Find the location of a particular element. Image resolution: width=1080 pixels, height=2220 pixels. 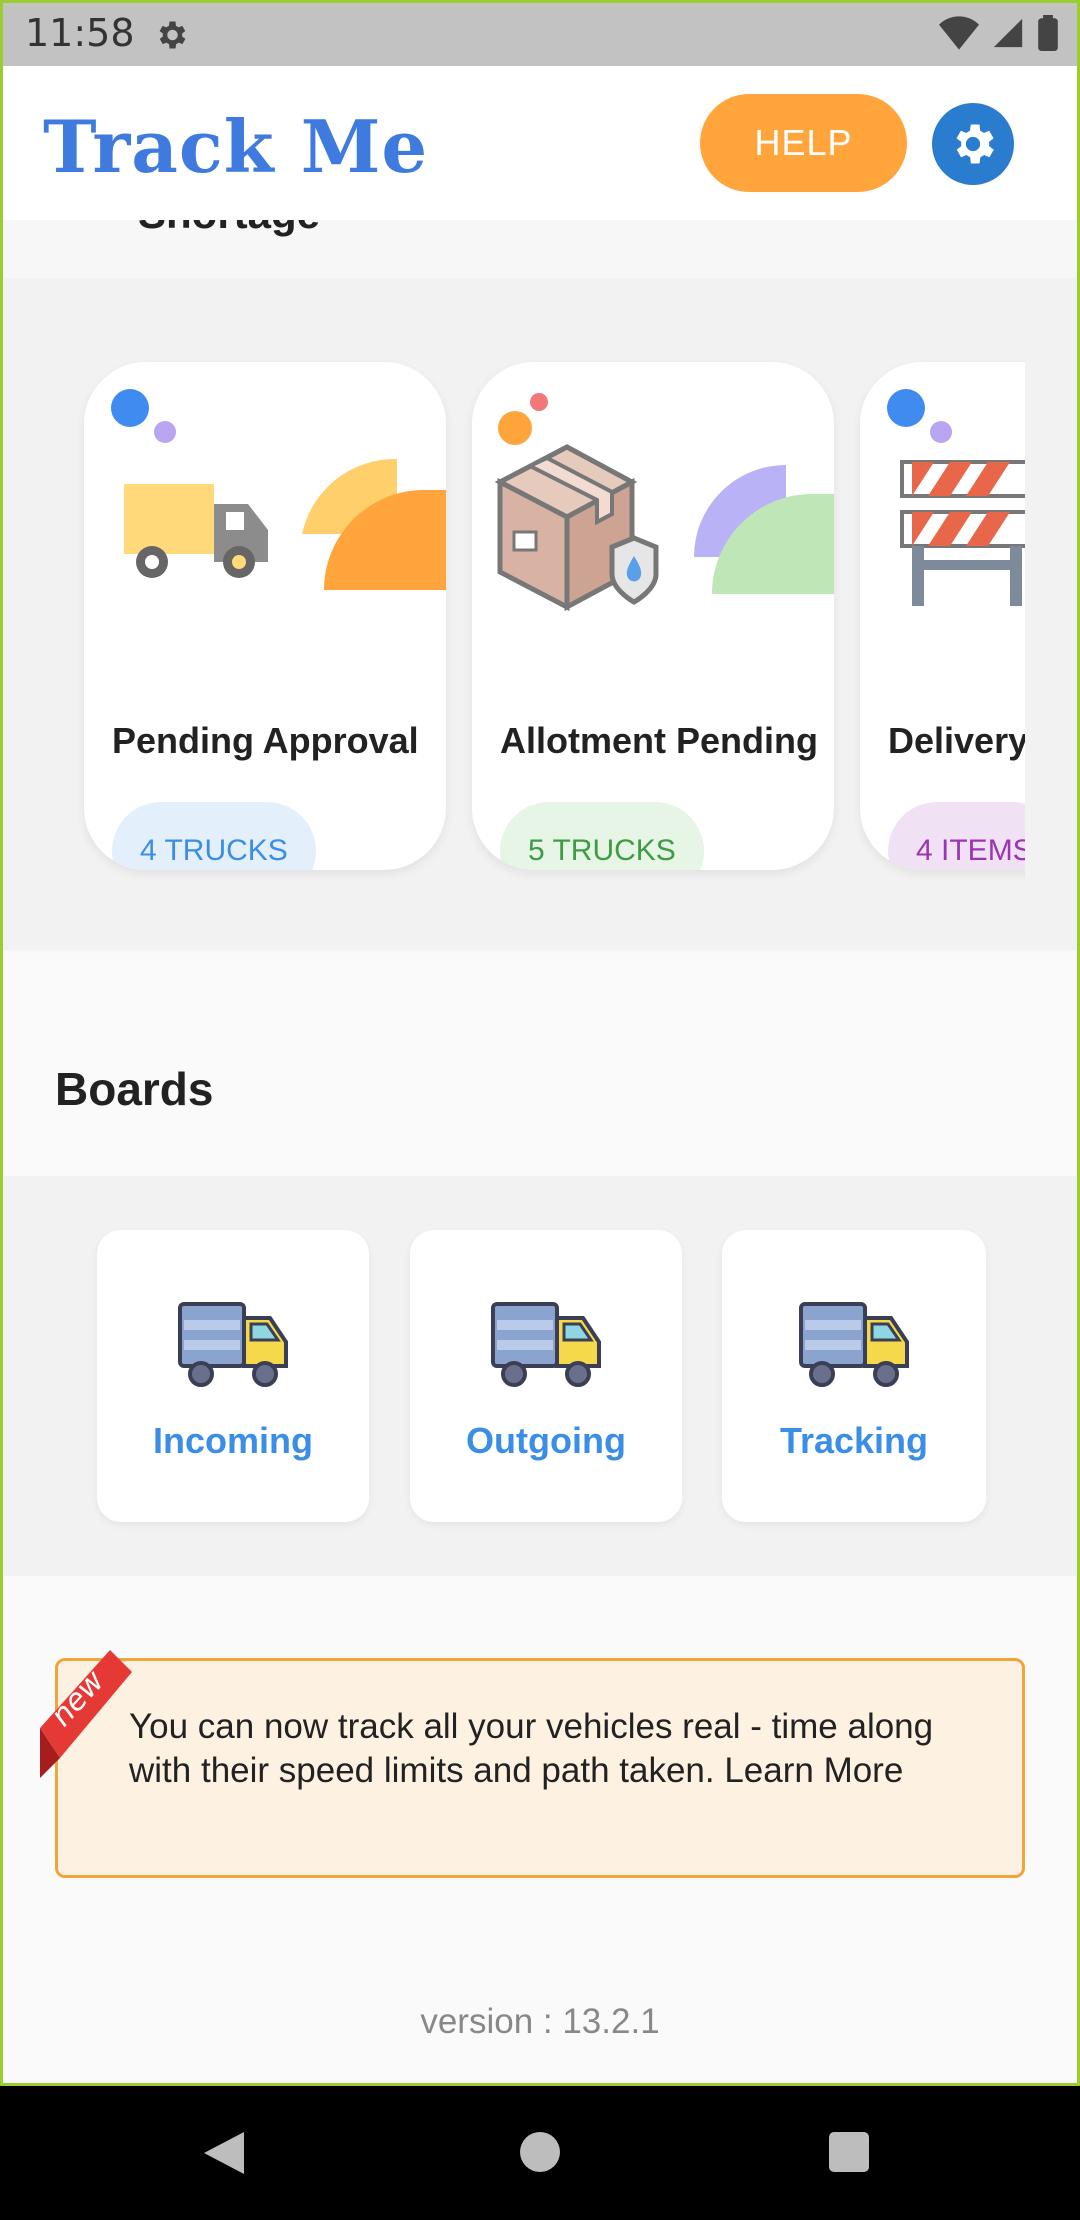

settings-gear-icon is located at coordinates (975, 144).